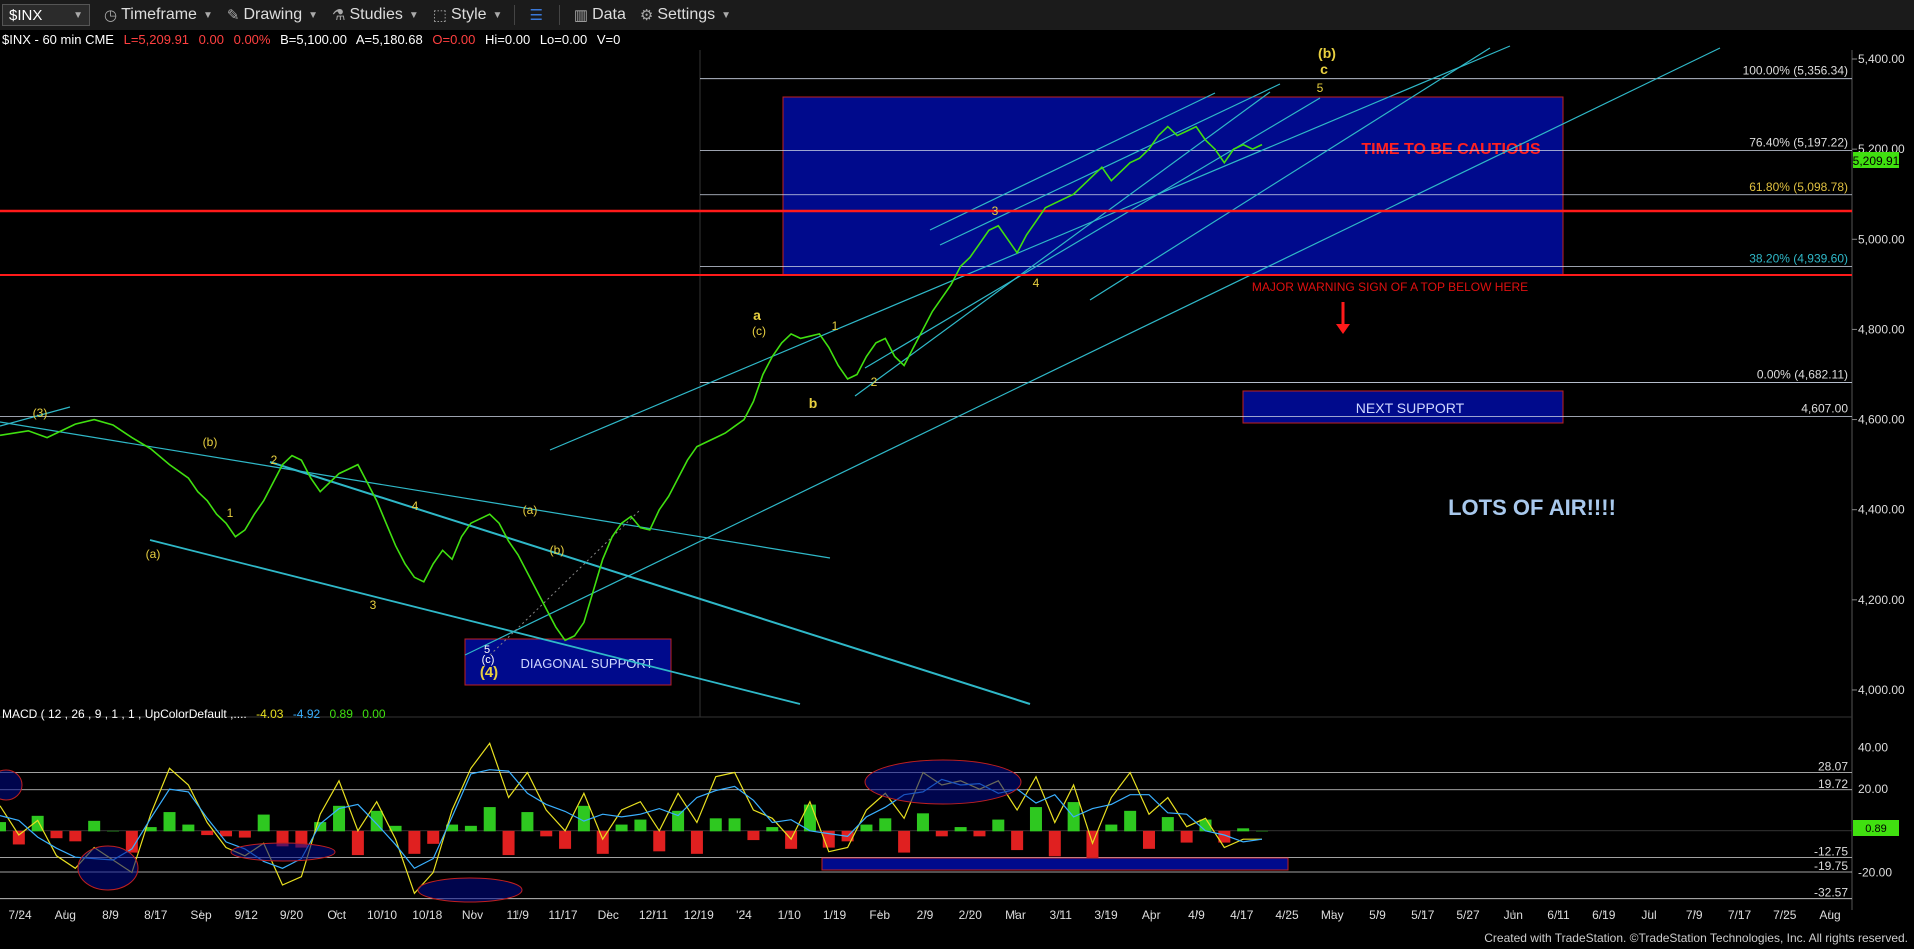 This screenshot has height=949, width=1914. What do you see at coordinates (1875, 873) in the screenshot?
I see `macd-tick-label: -20.00` at bounding box center [1875, 873].